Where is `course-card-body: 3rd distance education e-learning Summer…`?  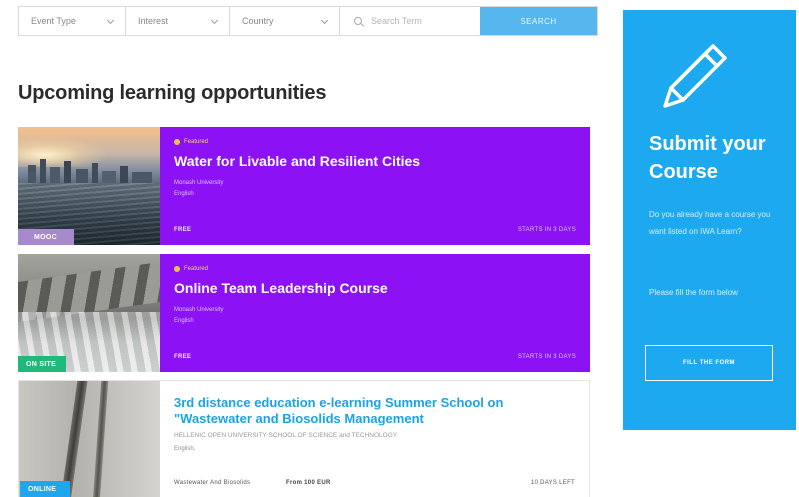
course-card-body: 3rd distance education e-learning Summer… is located at coordinates (374, 439).